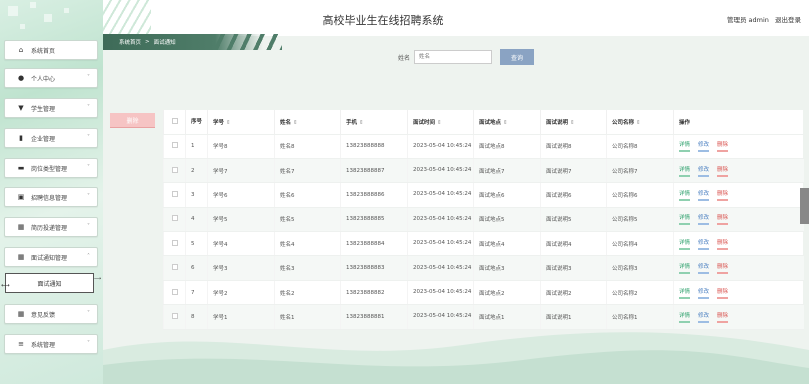  I want to click on sidebar-item: ⌂ 系统首页, so click(51, 50).